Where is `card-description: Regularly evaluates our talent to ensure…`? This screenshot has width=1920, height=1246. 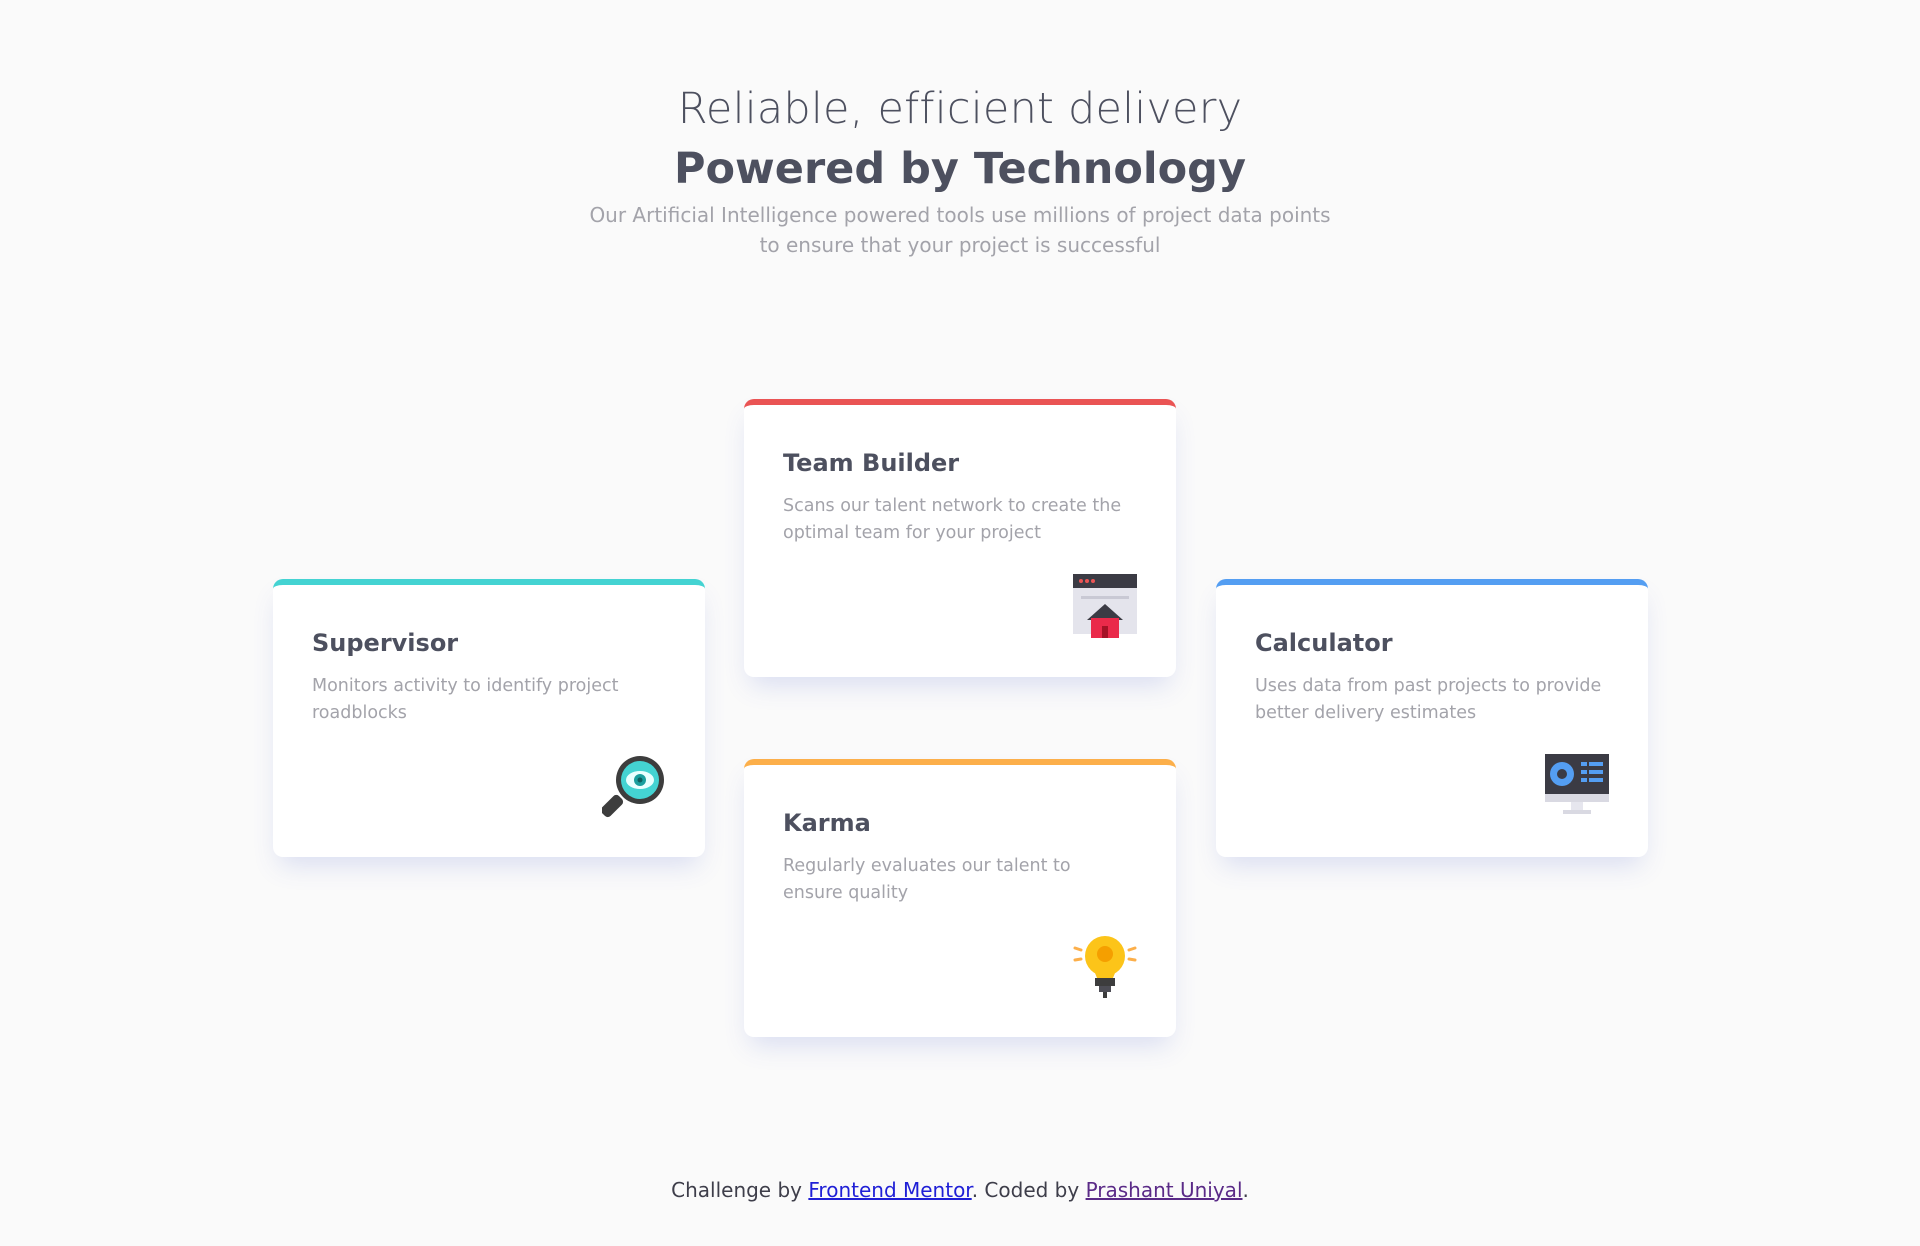
card-description: Regularly evaluates our talent to ensure… is located at coordinates (927, 879).